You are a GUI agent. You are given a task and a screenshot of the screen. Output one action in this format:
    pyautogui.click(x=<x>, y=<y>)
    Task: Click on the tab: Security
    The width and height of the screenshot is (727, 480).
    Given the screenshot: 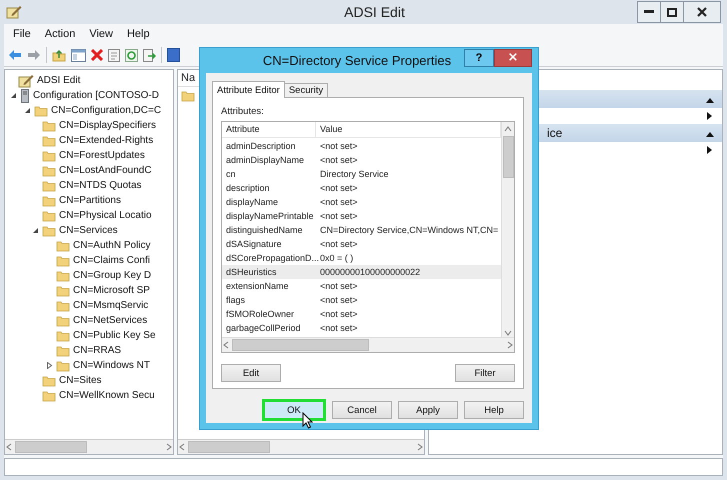 What is the action you would take?
    pyautogui.click(x=306, y=90)
    